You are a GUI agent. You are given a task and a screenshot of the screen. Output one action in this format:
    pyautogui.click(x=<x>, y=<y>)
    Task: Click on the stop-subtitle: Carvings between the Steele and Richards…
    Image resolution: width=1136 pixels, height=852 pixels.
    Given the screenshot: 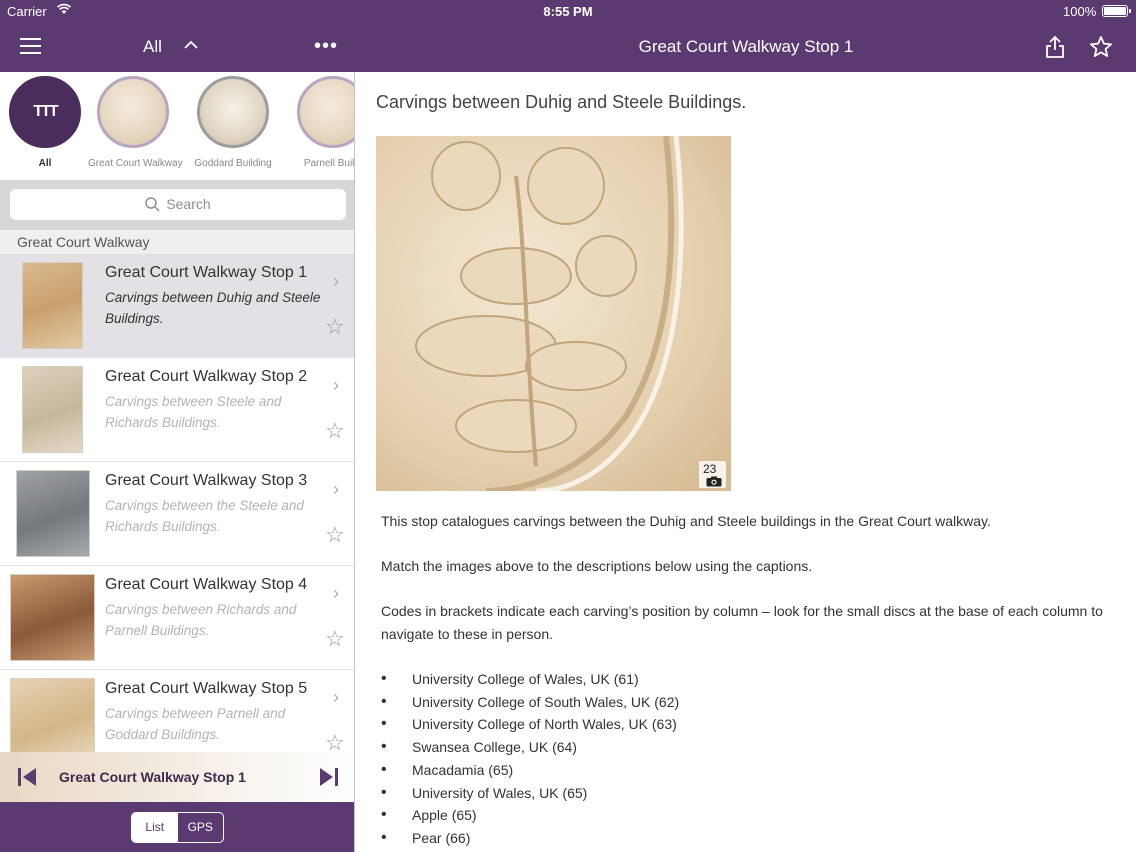 What is the action you would take?
    pyautogui.click(x=204, y=516)
    